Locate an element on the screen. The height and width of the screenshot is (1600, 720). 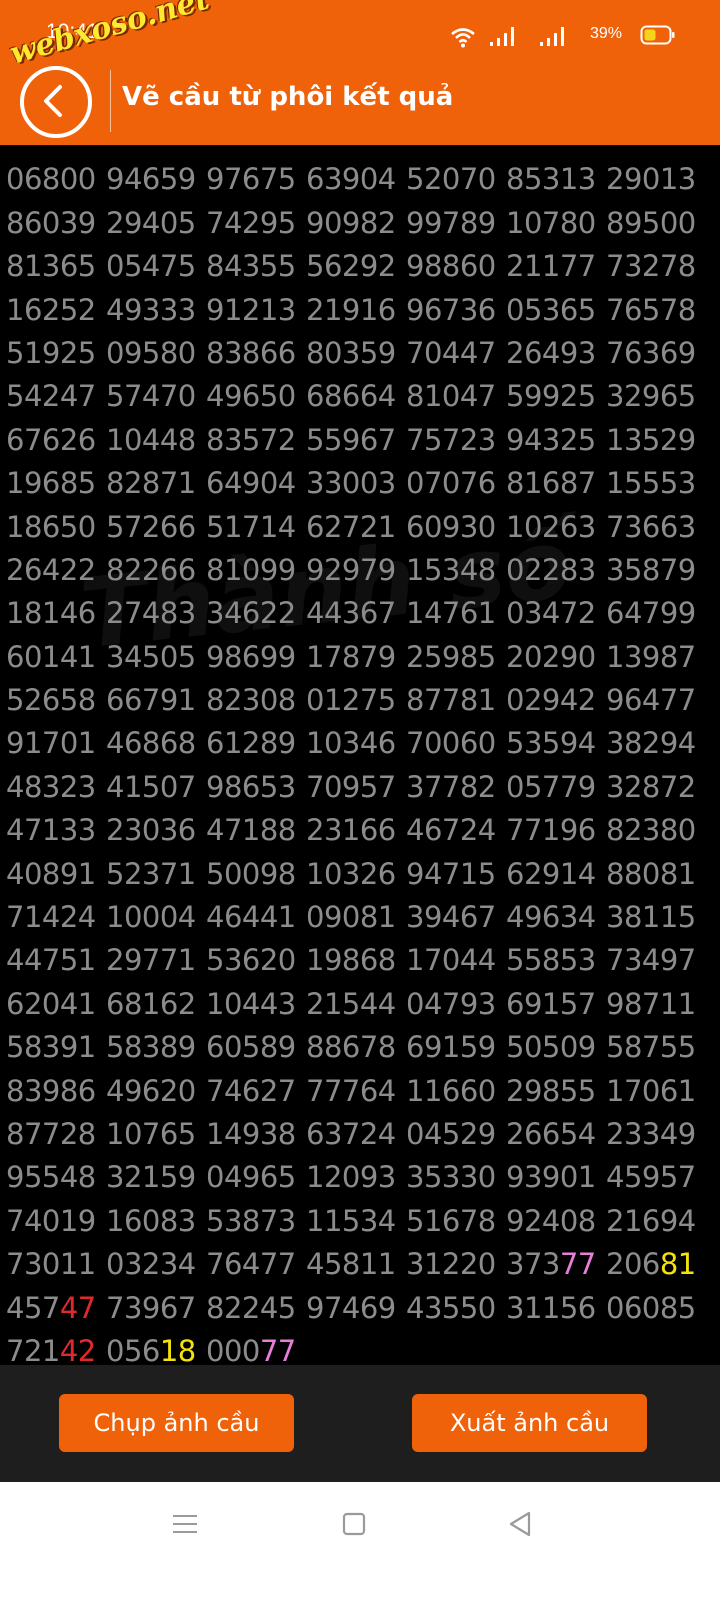
number-cell: 82266 is located at coordinates (151, 569).